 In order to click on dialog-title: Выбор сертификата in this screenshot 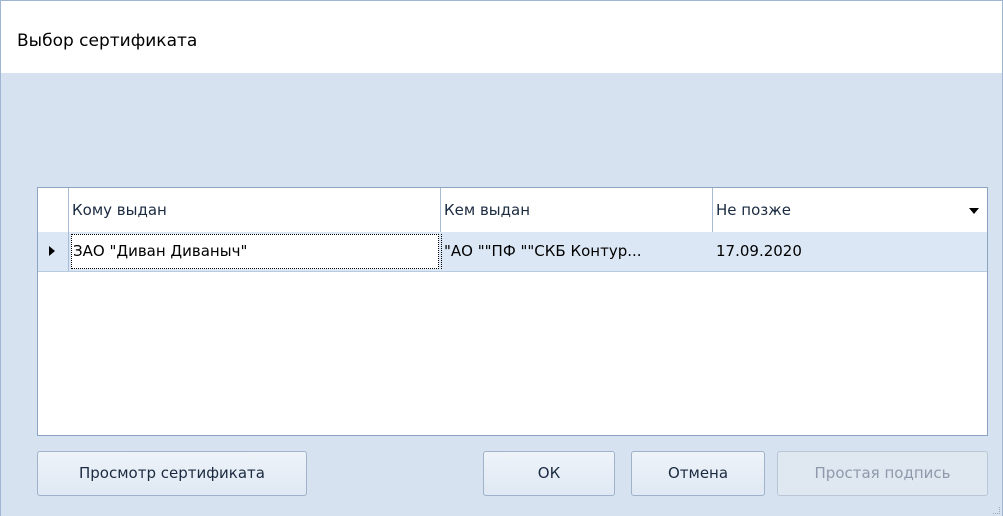, I will do `click(107, 41)`.